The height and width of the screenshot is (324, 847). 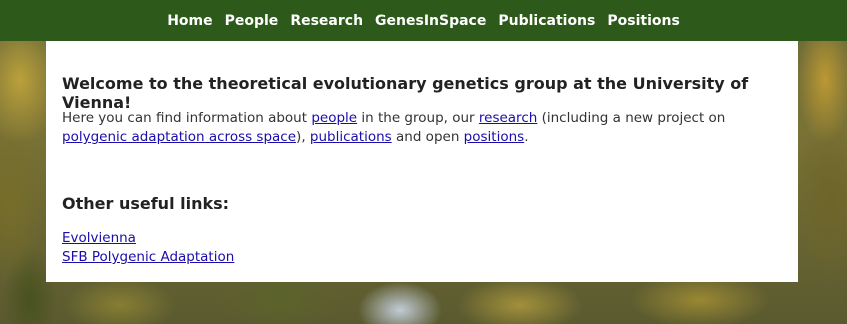 I want to click on other-links-list: Evolvienna SFB Polygenic Adaptation, so click(x=148, y=248).